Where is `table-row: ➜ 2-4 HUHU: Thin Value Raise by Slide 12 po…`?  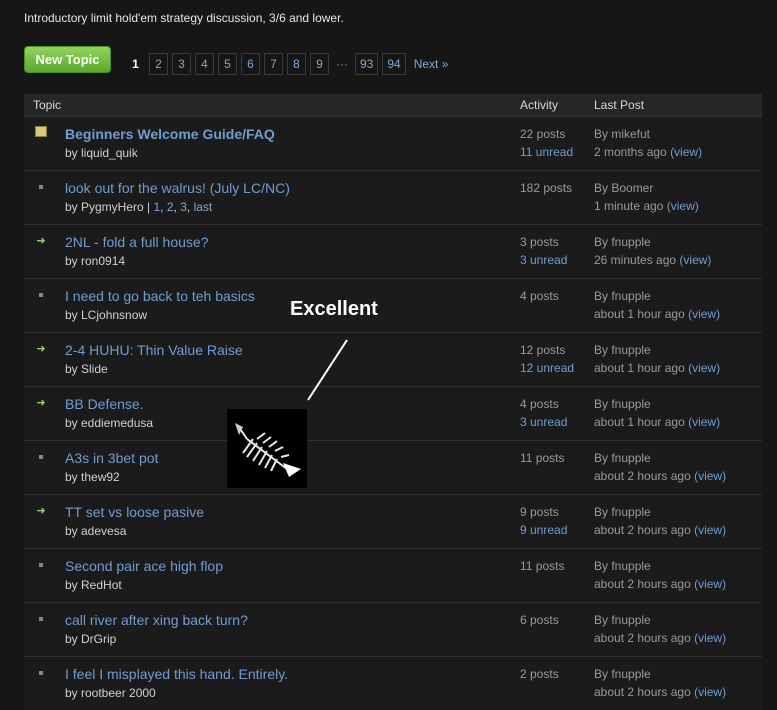 table-row: ➜ 2-4 HUHU: Thin Value Raise by Slide 12 po… is located at coordinates (393, 359).